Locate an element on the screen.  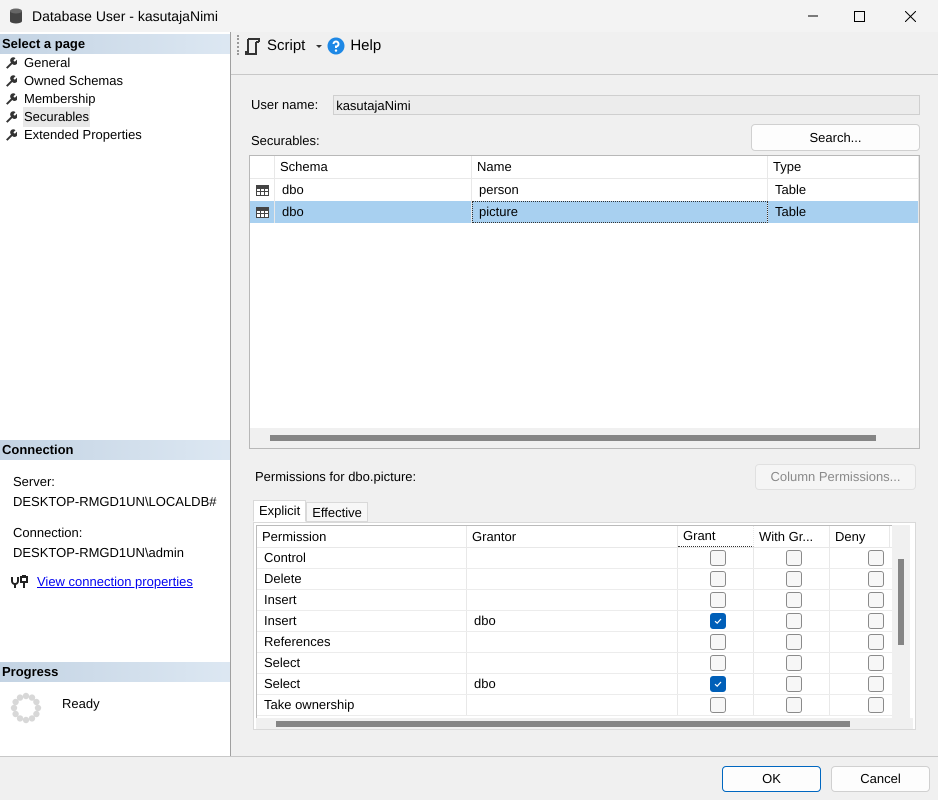
table-cell: Take ownership is located at coordinates (362, 705).